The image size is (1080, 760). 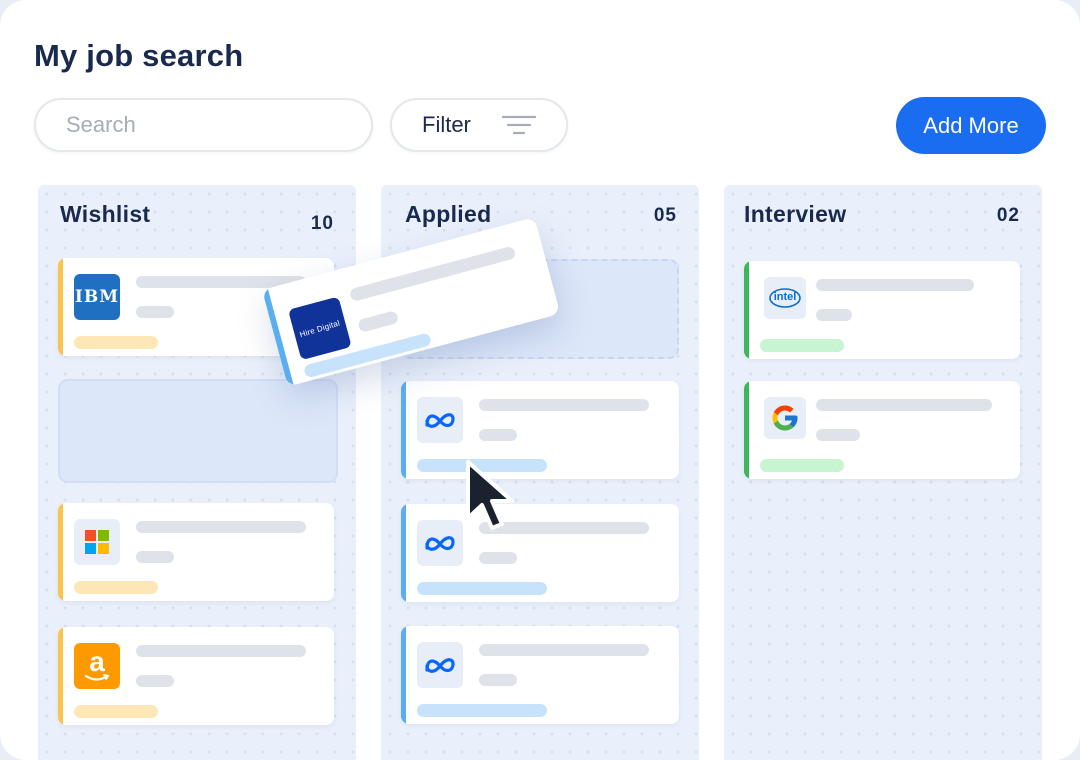 What do you see at coordinates (882, 310) in the screenshot?
I see `job-card: intel` at bounding box center [882, 310].